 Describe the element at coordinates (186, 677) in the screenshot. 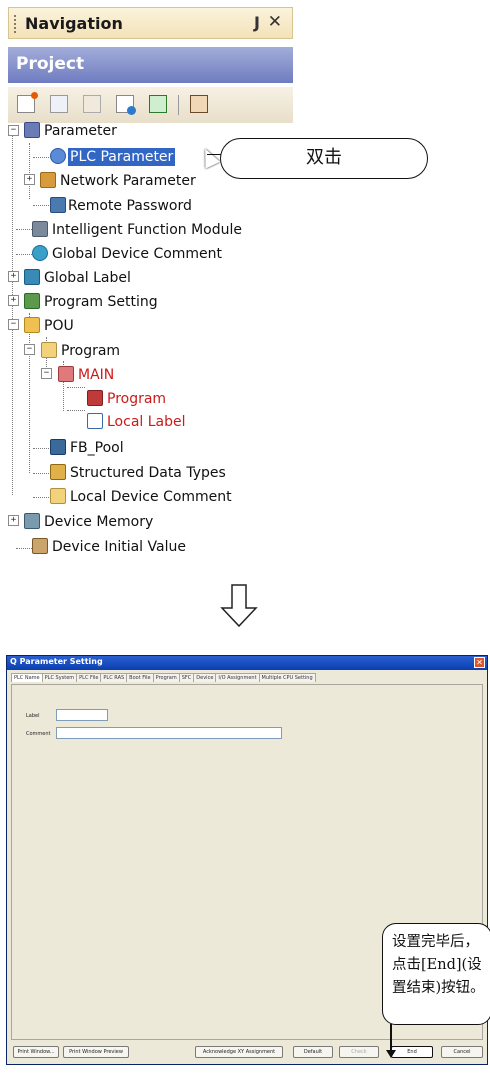

I see `tab-sfc: SFC` at that location.